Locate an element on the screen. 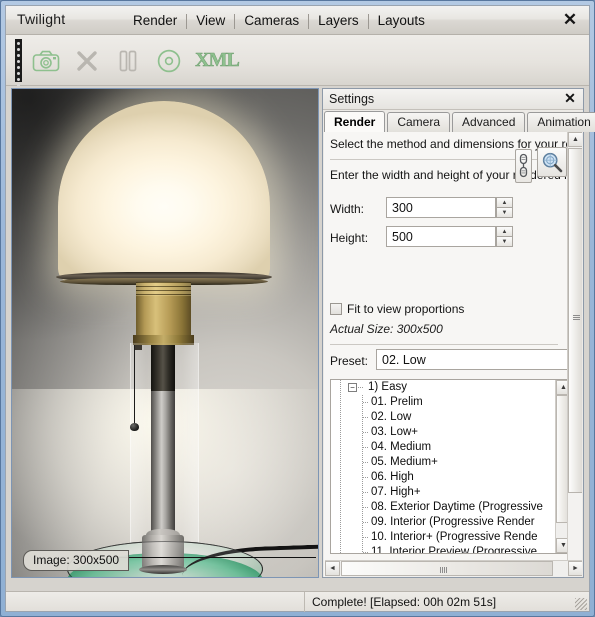 This screenshot has height=617, width=595. toolbar-button-group: XML is located at coordinates (135, 60).